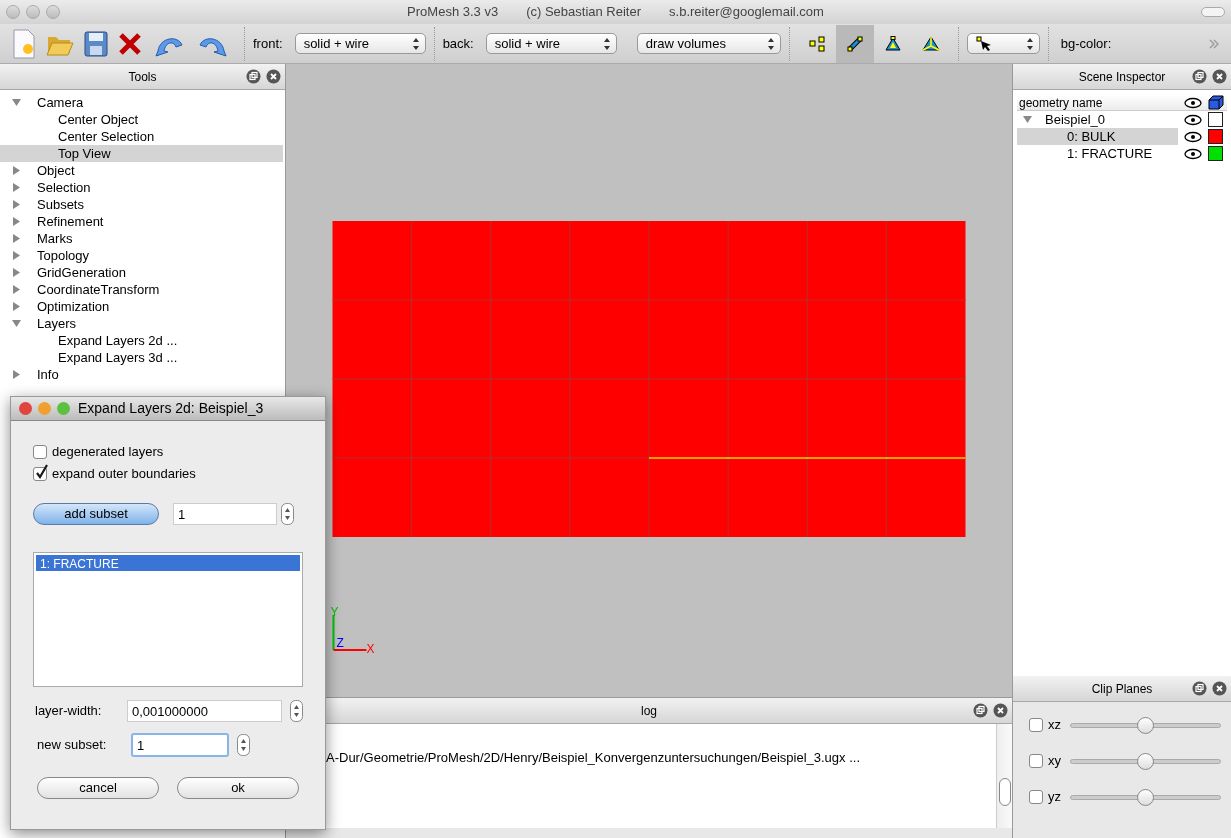  What do you see at coordinates (69, 711) in the screenshot?
I see `layer-width-label: layer-width:` at bounding box center [69, 711].